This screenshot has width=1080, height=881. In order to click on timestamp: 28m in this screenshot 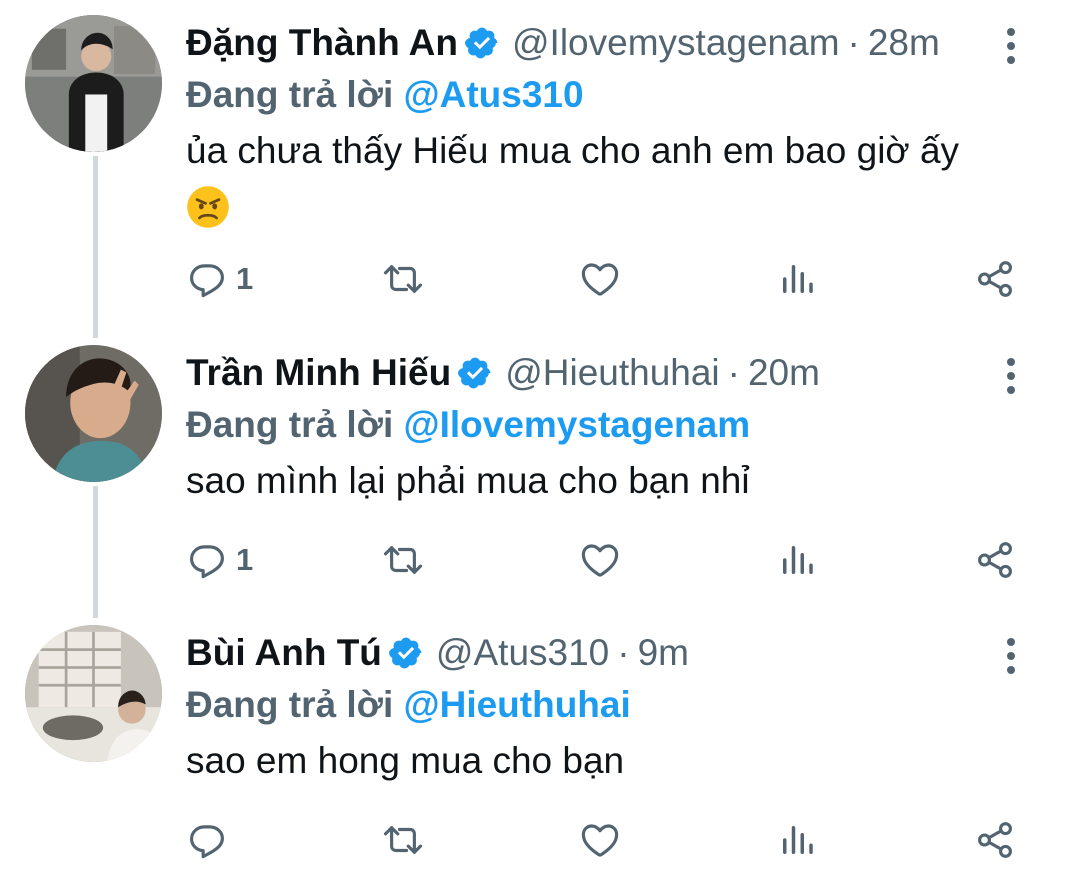, I will do `click(904, 43)`.